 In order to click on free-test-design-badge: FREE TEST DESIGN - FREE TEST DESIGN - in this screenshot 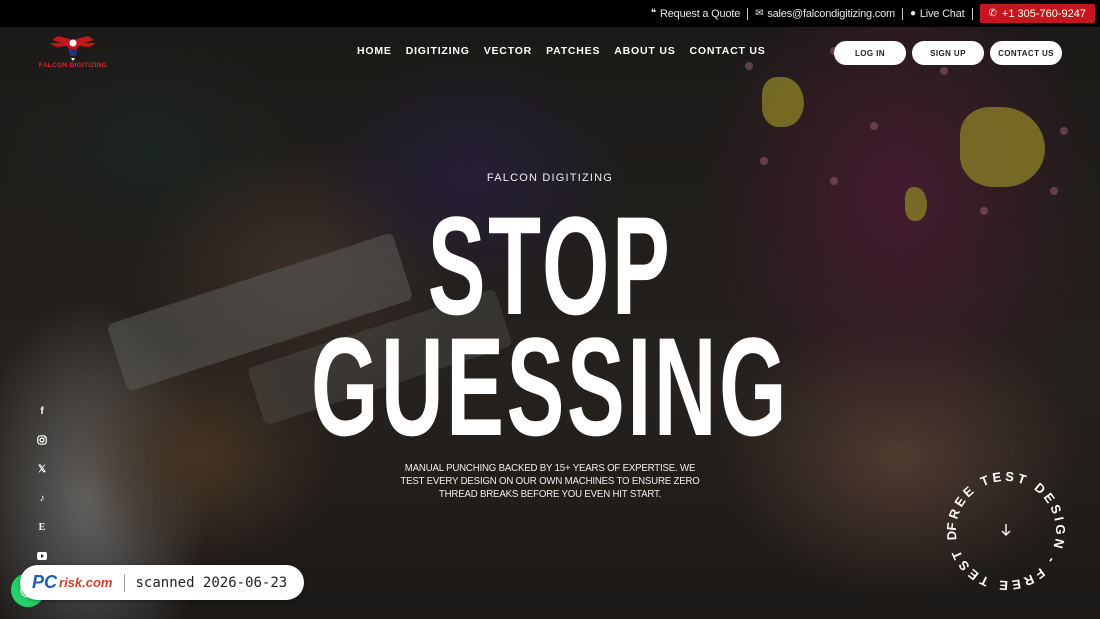, I will do `click(1002, 525)`.